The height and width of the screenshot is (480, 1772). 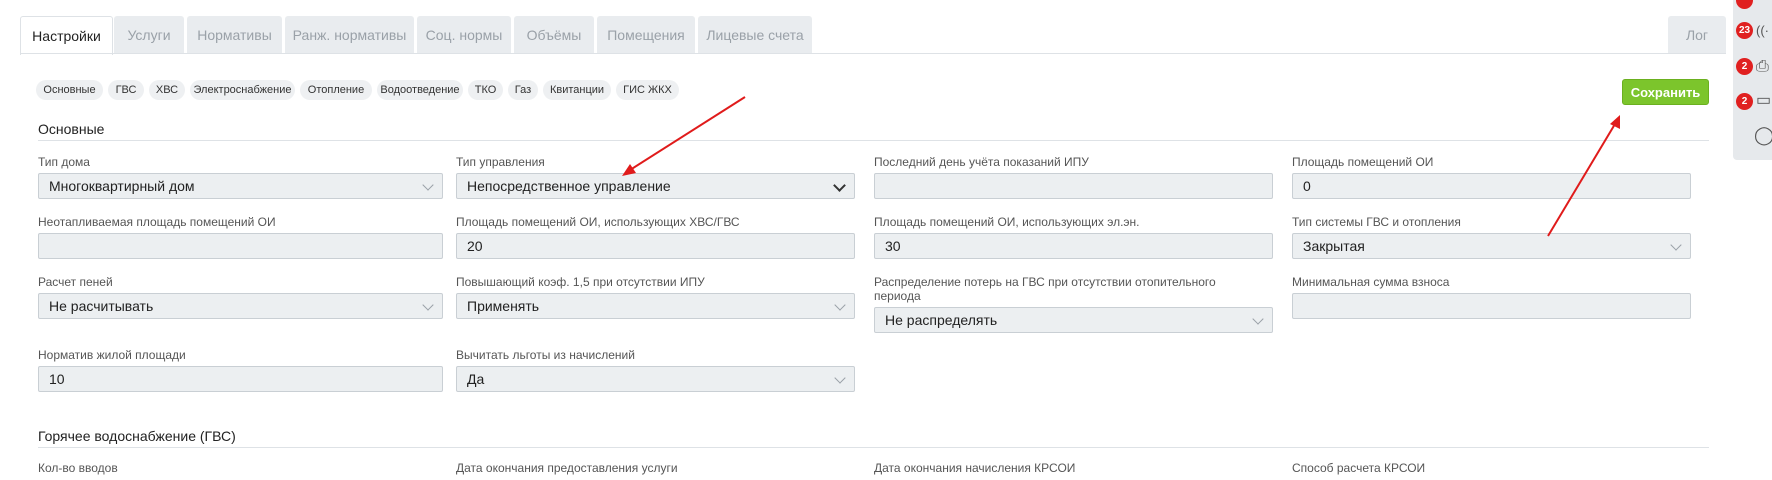 I want to click on broadcast-icon: ((·, so click(x=1762, y=31).